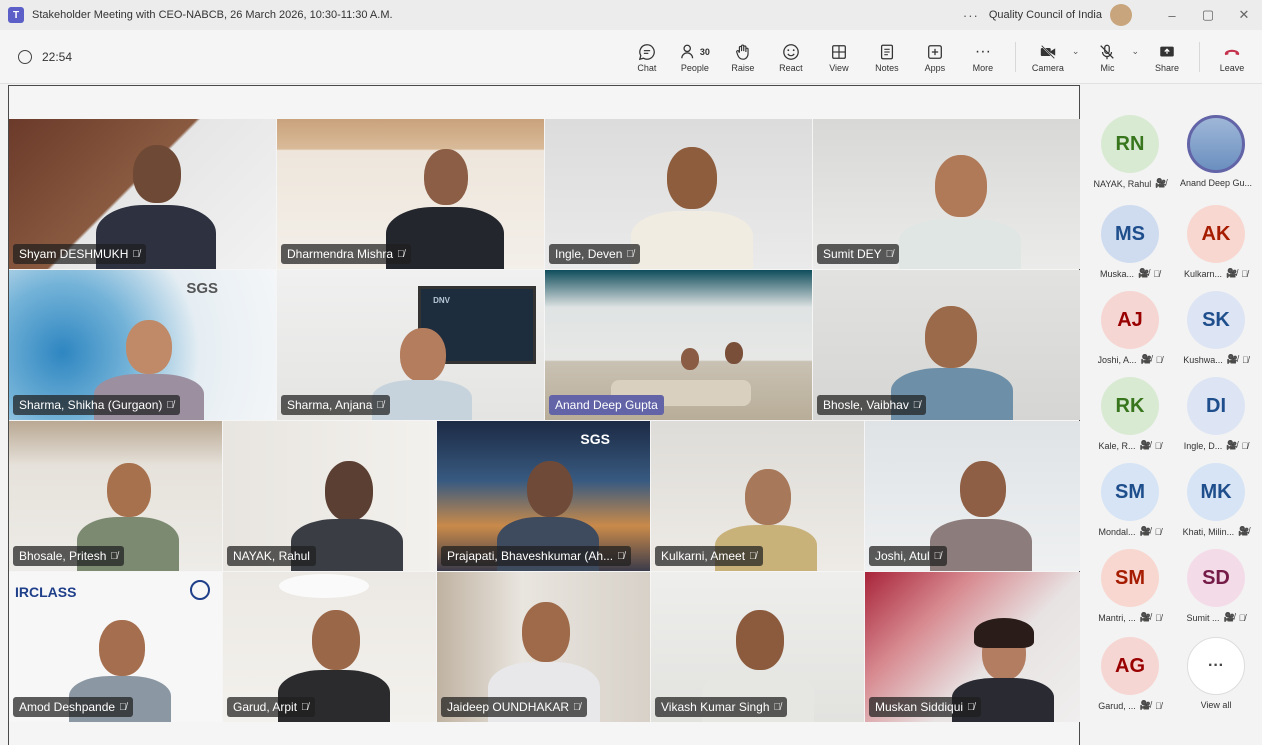 The image size is (1262, 745). I want to click on shield-icon, so click(25, 56).